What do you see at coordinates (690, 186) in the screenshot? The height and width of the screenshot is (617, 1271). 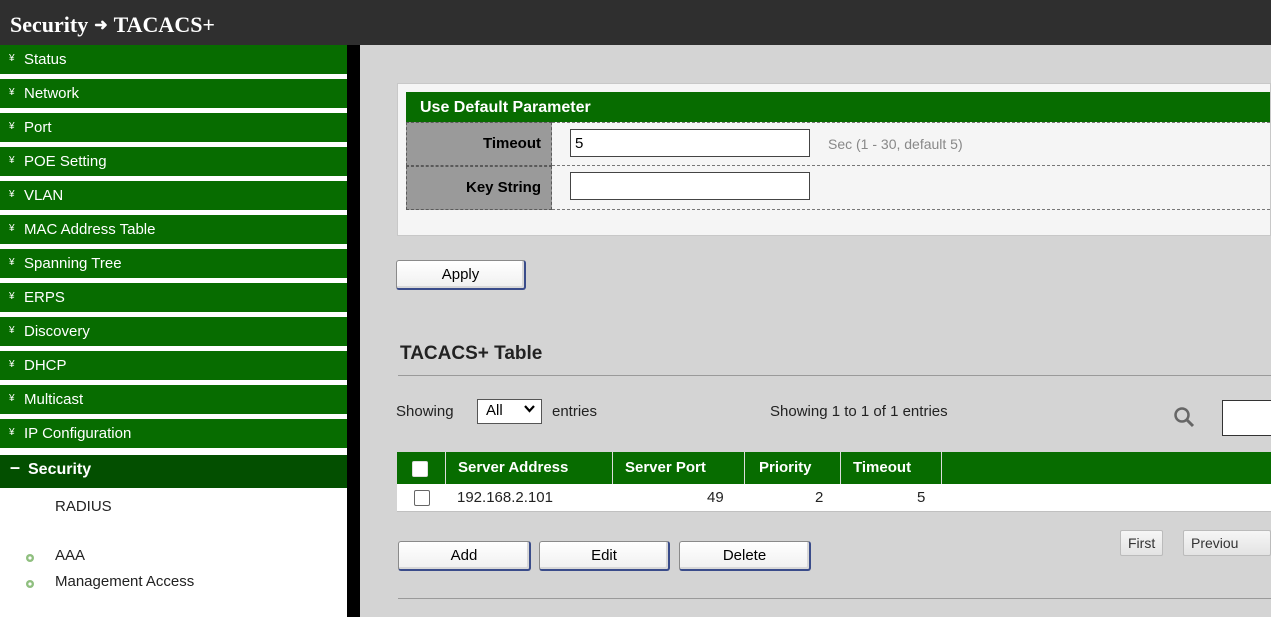 I see `key-string-input` at bounding box center [690, 186].